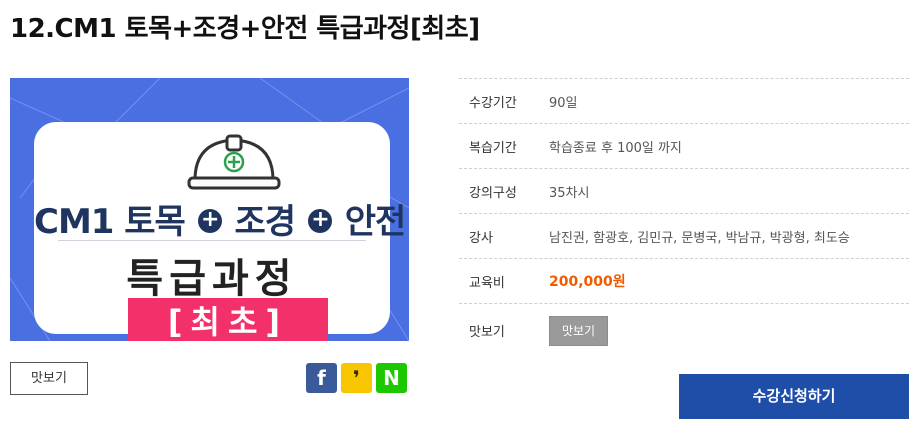  Describe the element at coordinates (356, 378) in the screenshot. I see `kakaostory-share-icon: ❜` at that location.